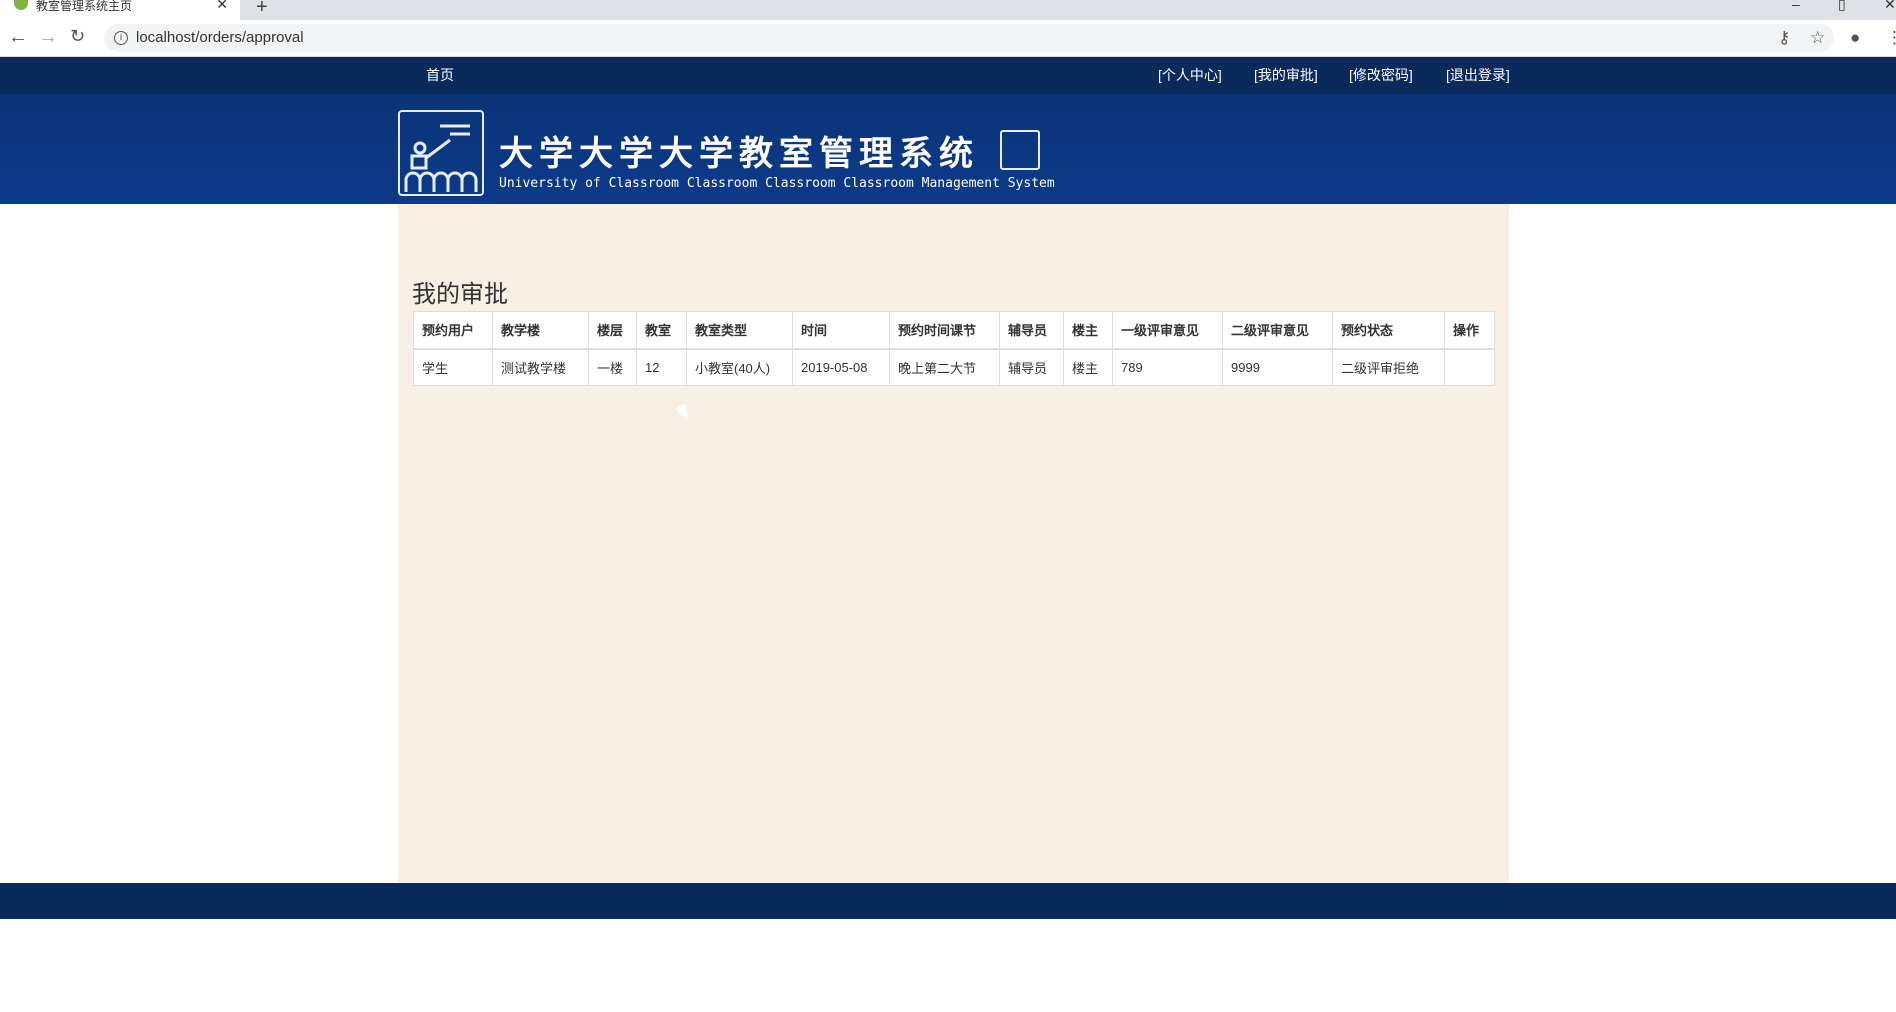  I want to click on top-nav: 首页 [个人中心] [我的审批] [修改密码] [退出登录], so click(948, 75).